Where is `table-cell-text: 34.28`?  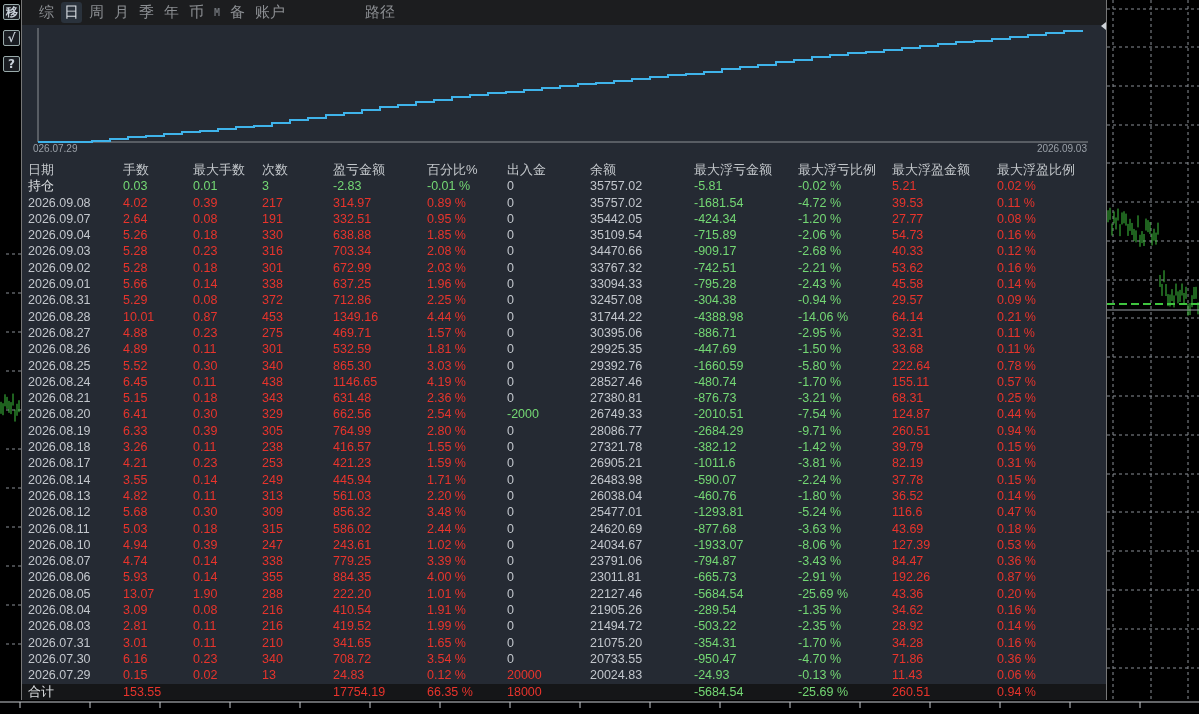 table-cell-text: 34.28 is located at coordinates (908, 642).